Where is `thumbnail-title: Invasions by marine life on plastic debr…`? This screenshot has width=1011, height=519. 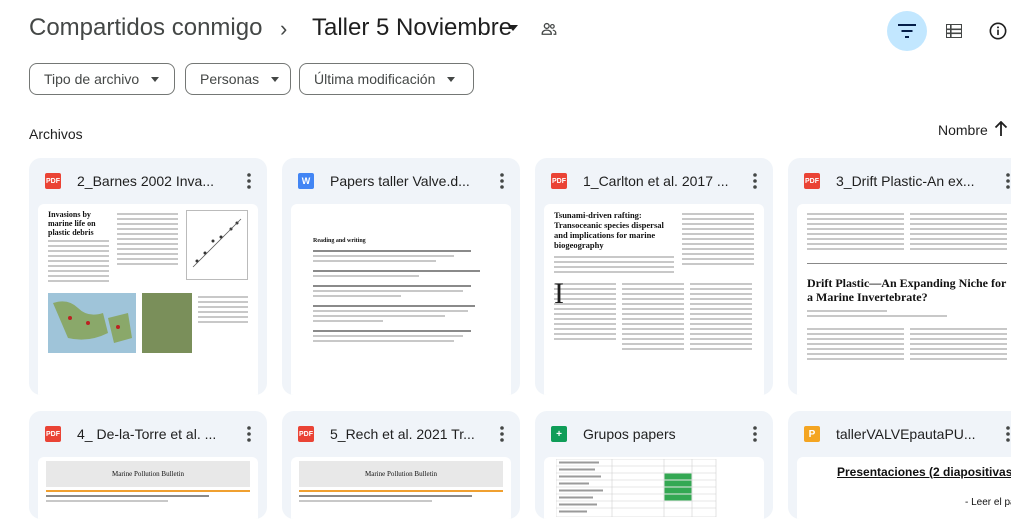
thumbnail-title: Invasions by marine life on plastic debr… is located at coordinates (72, 223).